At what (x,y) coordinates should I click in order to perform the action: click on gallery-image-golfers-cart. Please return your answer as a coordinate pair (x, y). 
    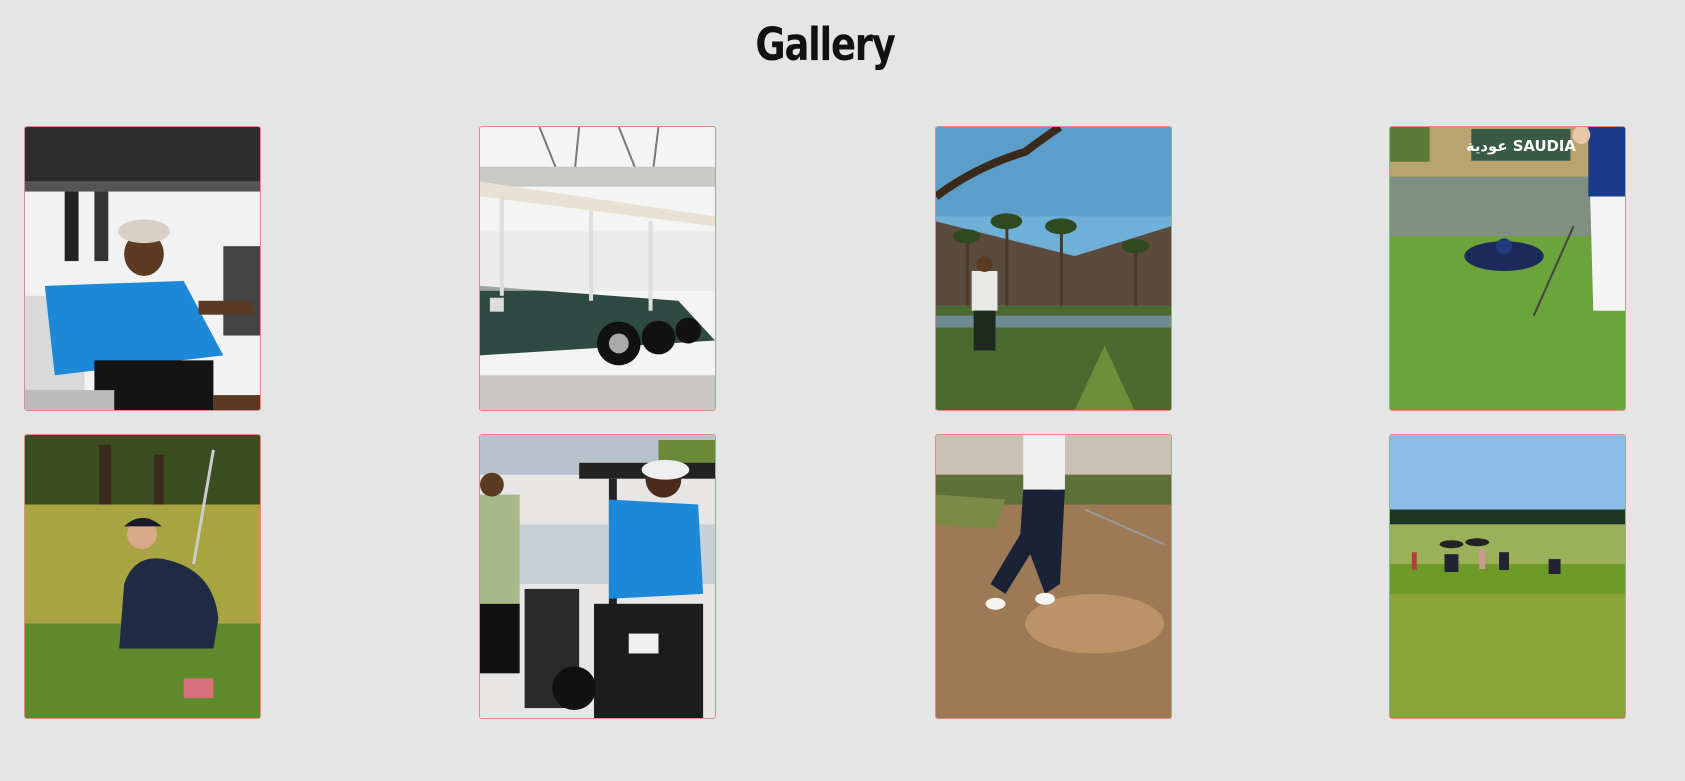
    Looking at the image, I should click on (597, 576).